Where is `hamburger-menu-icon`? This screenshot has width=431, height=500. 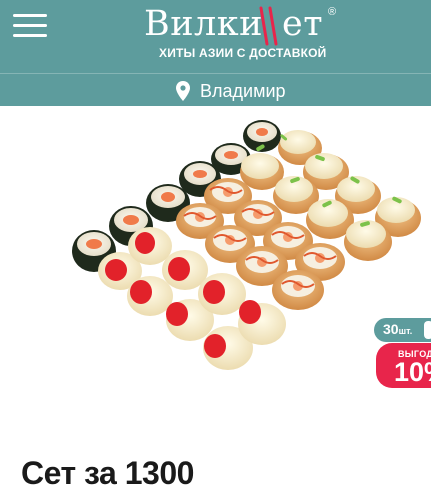
hamburger-menu-icon is located at coordinates (30, 26).